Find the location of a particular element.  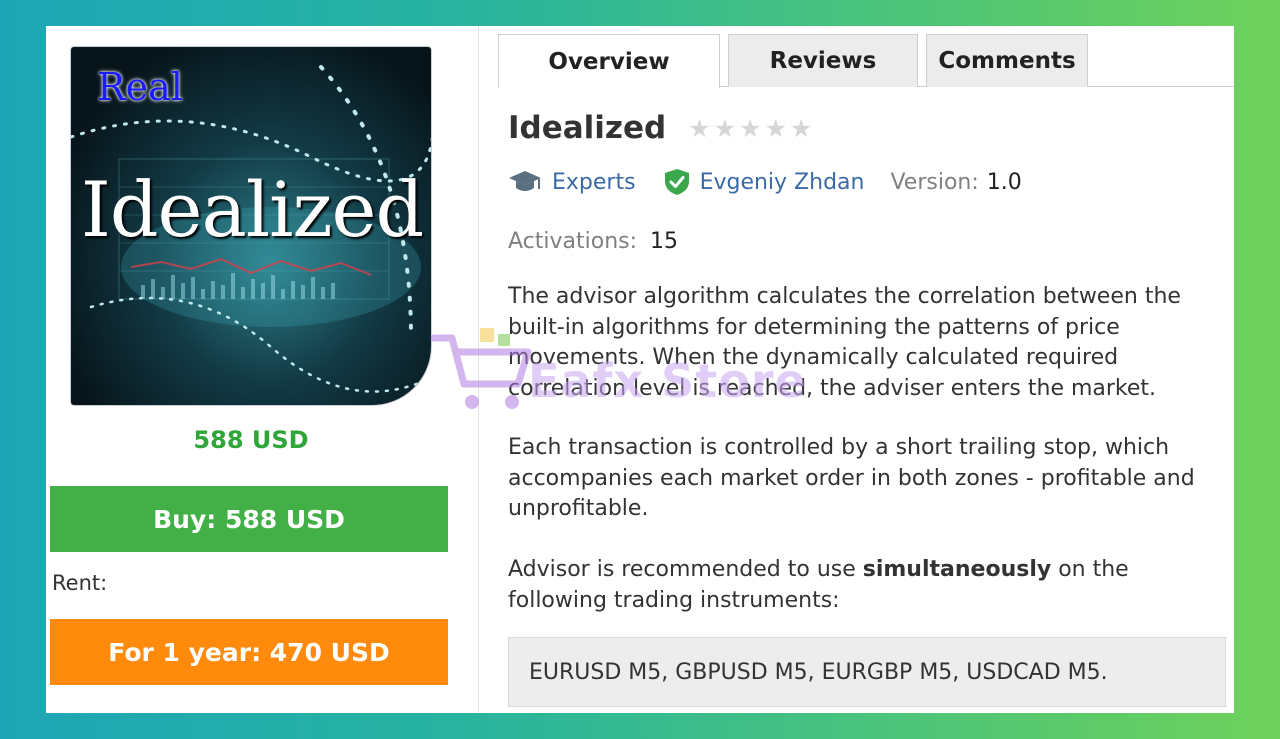

rent-label: Rent: is located at coordinates (80, 583).